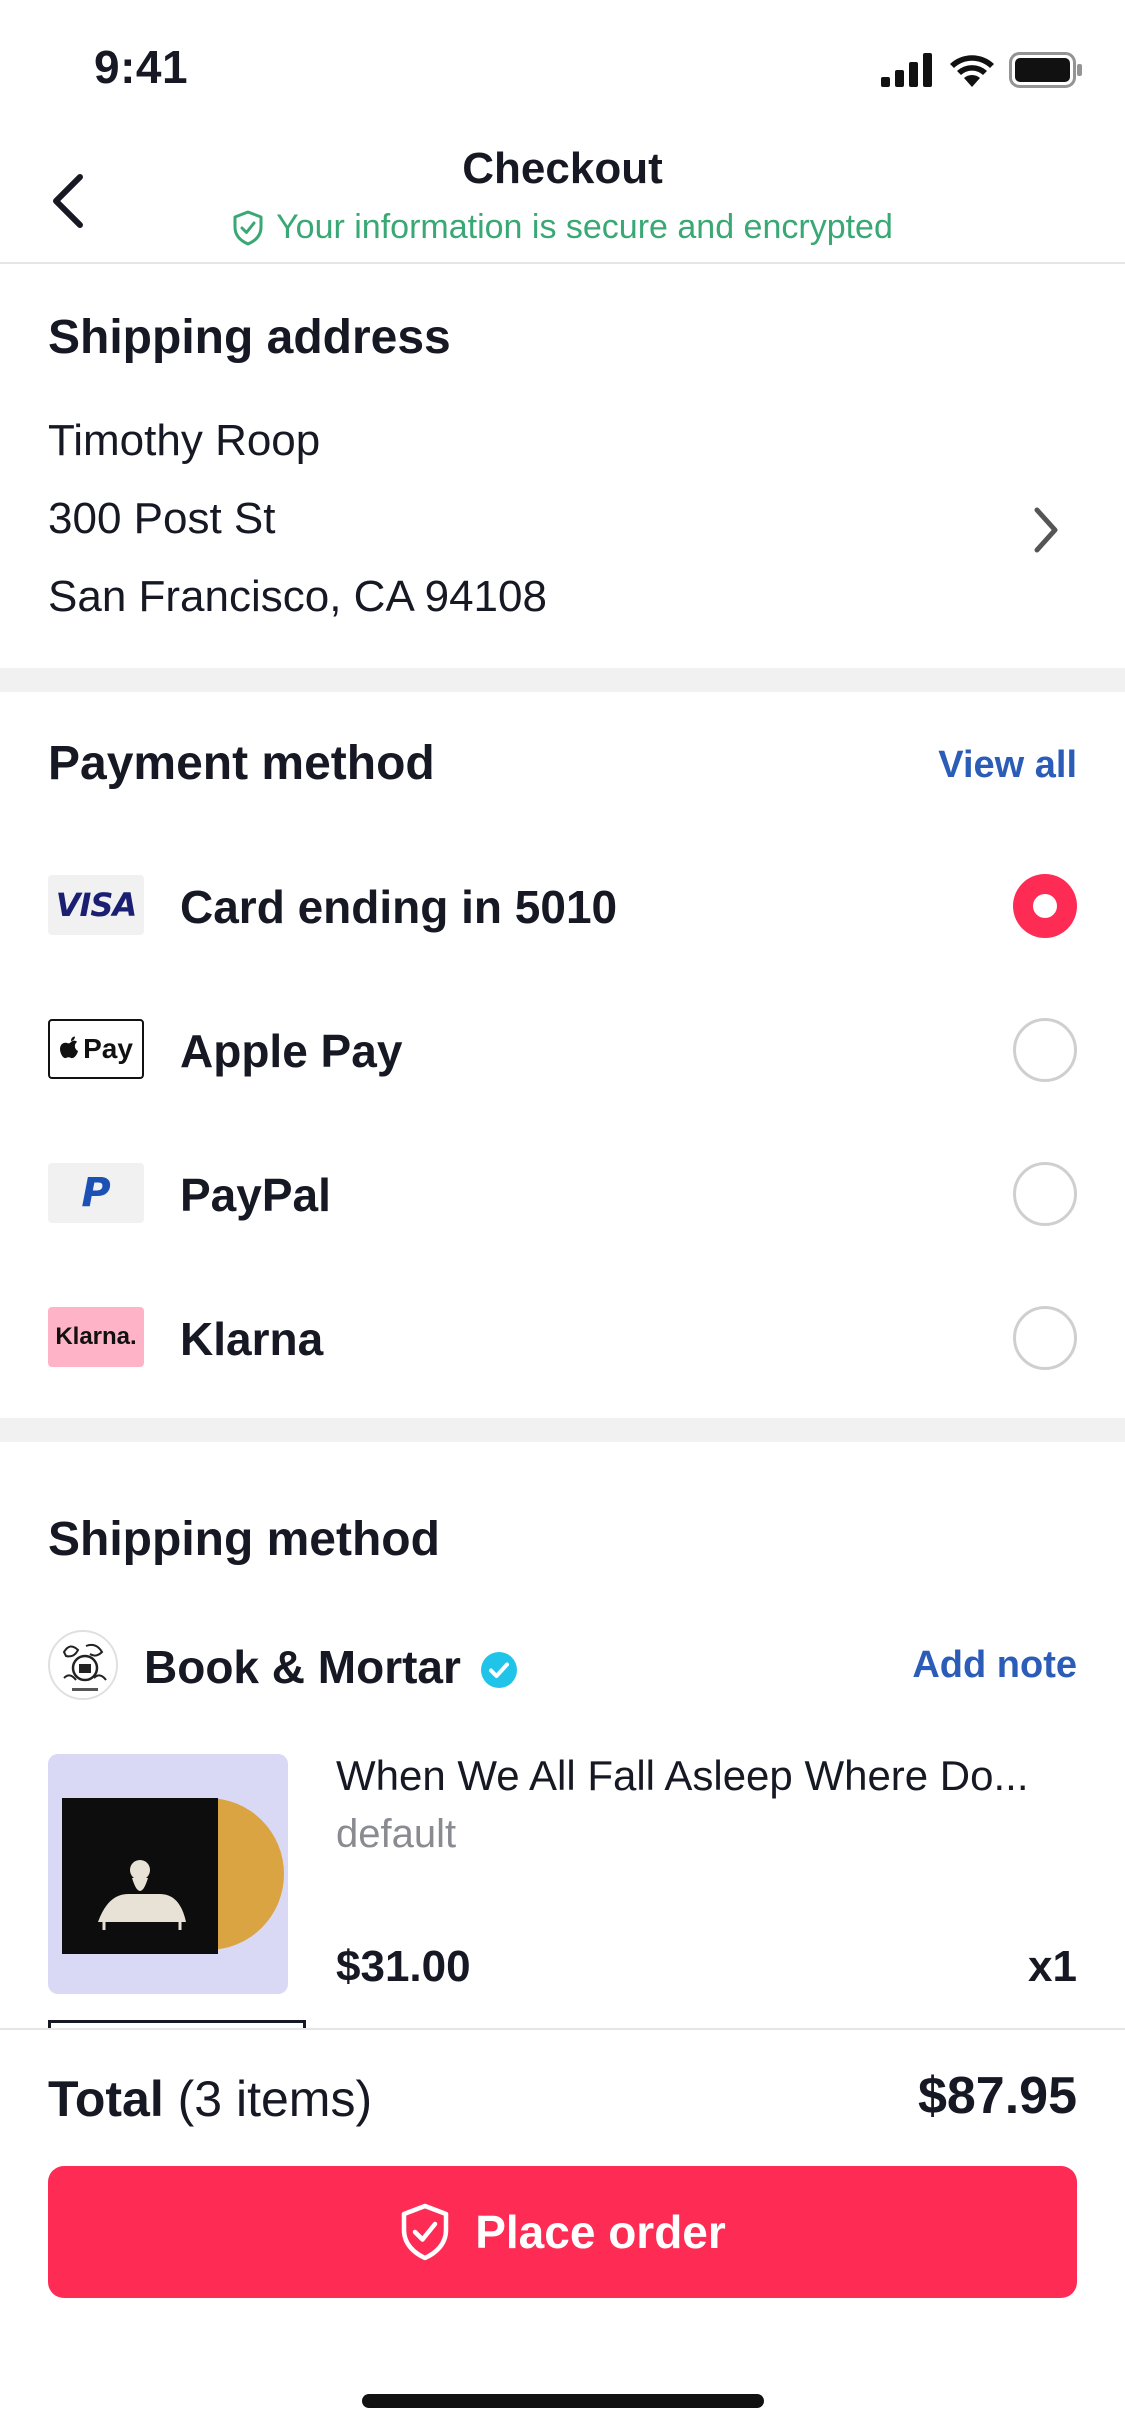 This screenshot has width=1125, height=2436. What do you see at coordinates (83, 1665) in the screenshot?
I see `seller-logo-icon` at bounding box center [83, 1665].